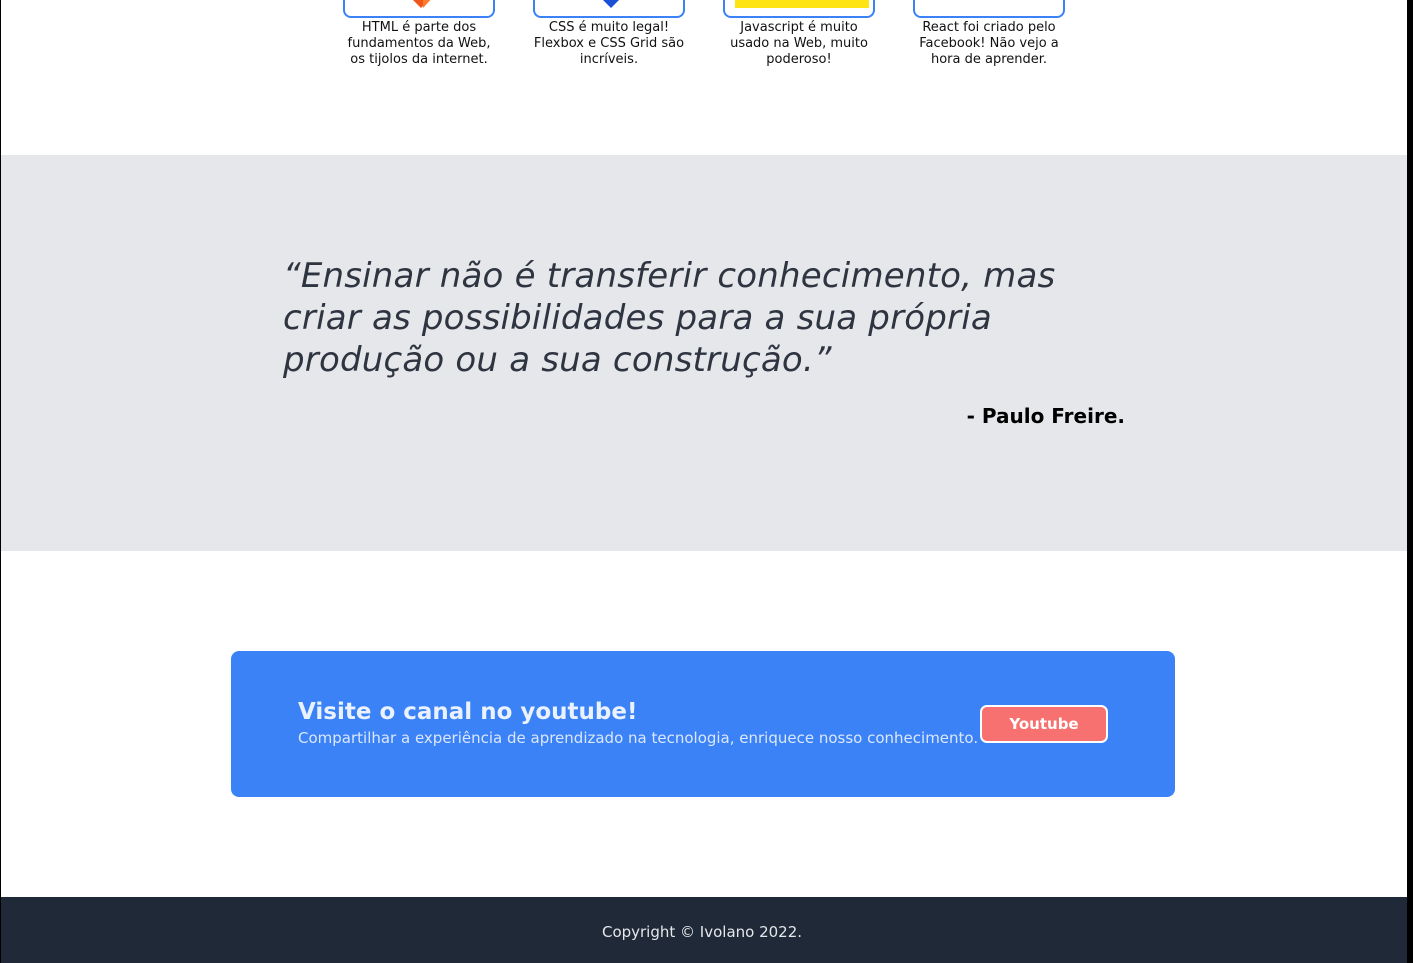  What do you see at coordinates (468, 712) in the screenshot?
I see `cta-title: Visite o canal no youtube!` at bounding box center [468, 712].